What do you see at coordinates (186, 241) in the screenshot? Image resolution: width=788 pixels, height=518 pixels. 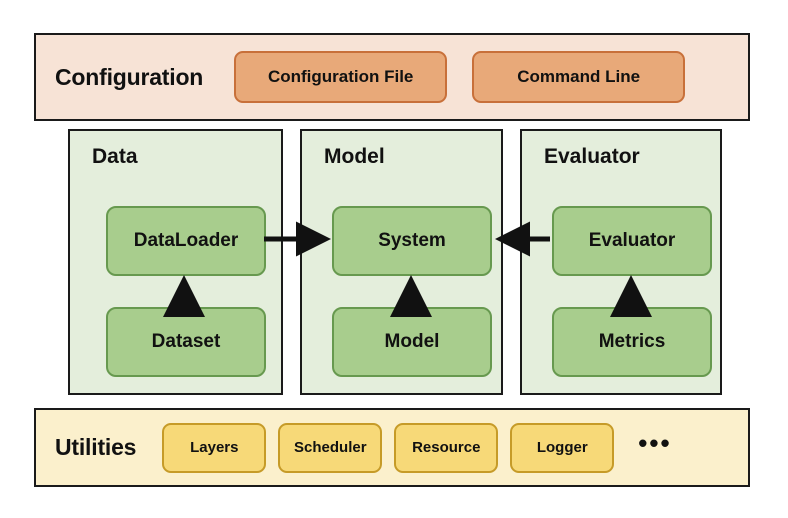 I see `node-dataloader: DataLoader` at bounding box center [186, 241].